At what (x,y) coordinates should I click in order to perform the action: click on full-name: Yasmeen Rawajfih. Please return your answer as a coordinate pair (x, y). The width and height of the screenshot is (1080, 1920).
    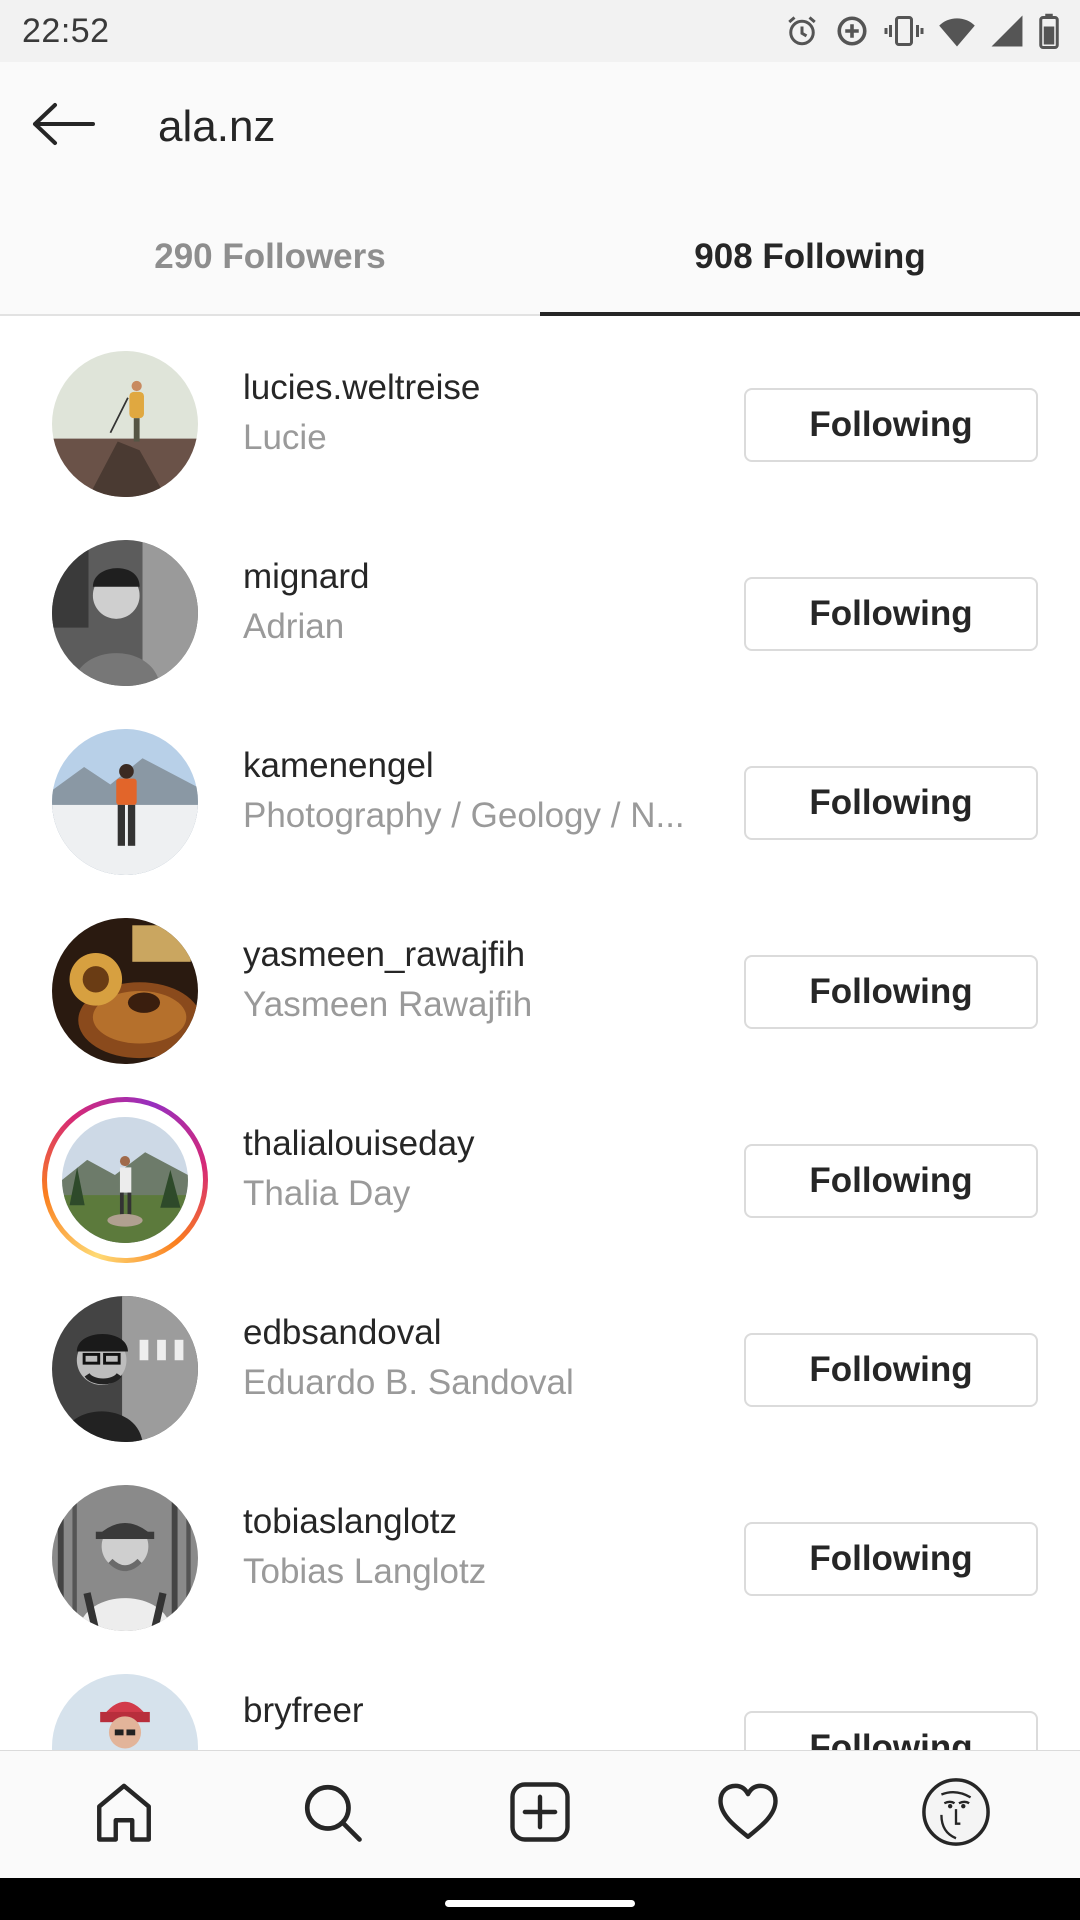
    Looking at the image, I should click on (388, 1004).